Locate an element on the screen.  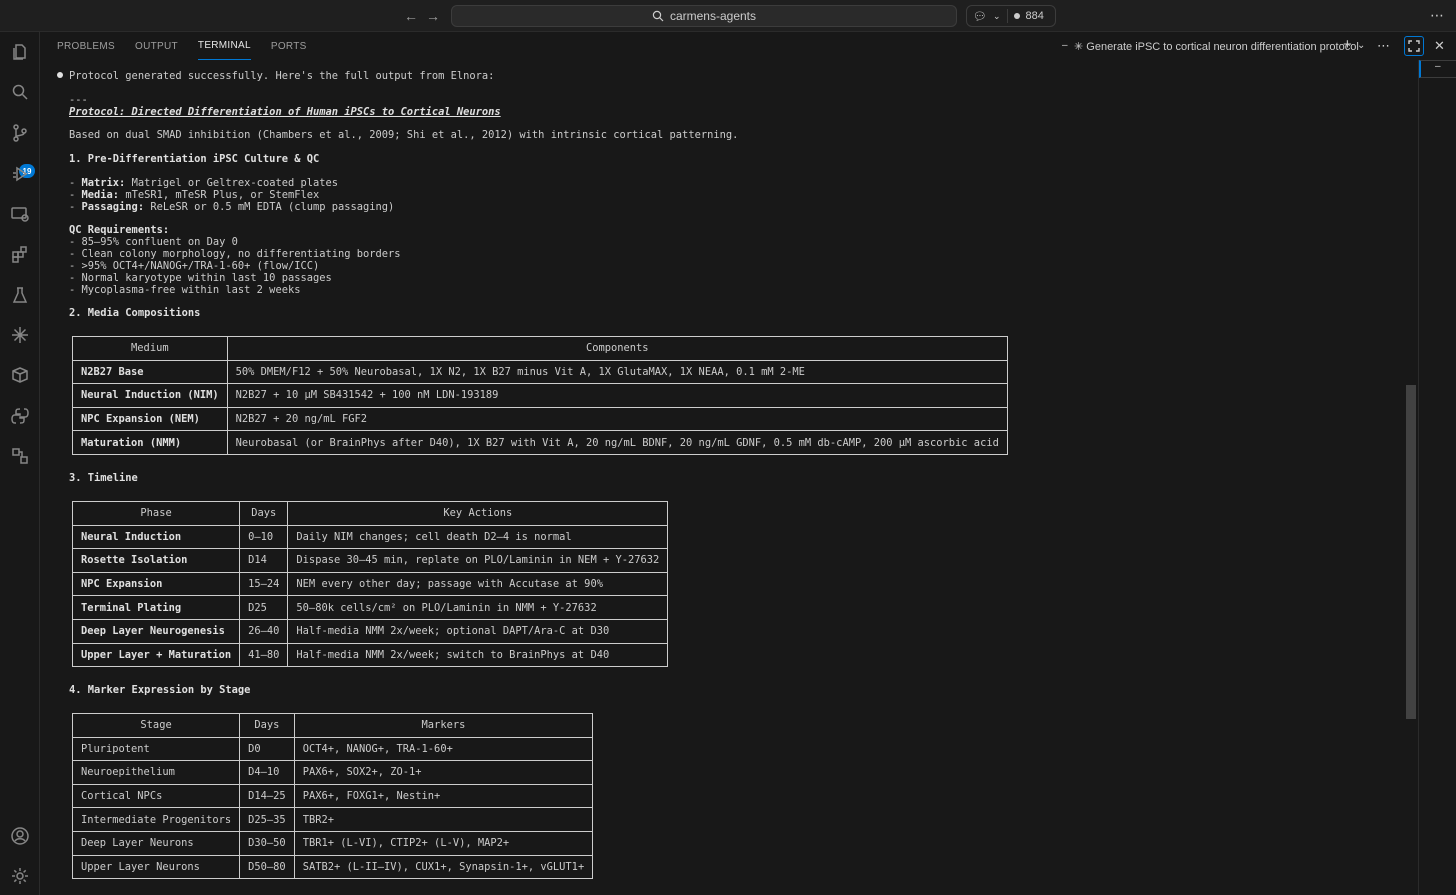
status-dot-icon is located at coordinates (1016, 16).